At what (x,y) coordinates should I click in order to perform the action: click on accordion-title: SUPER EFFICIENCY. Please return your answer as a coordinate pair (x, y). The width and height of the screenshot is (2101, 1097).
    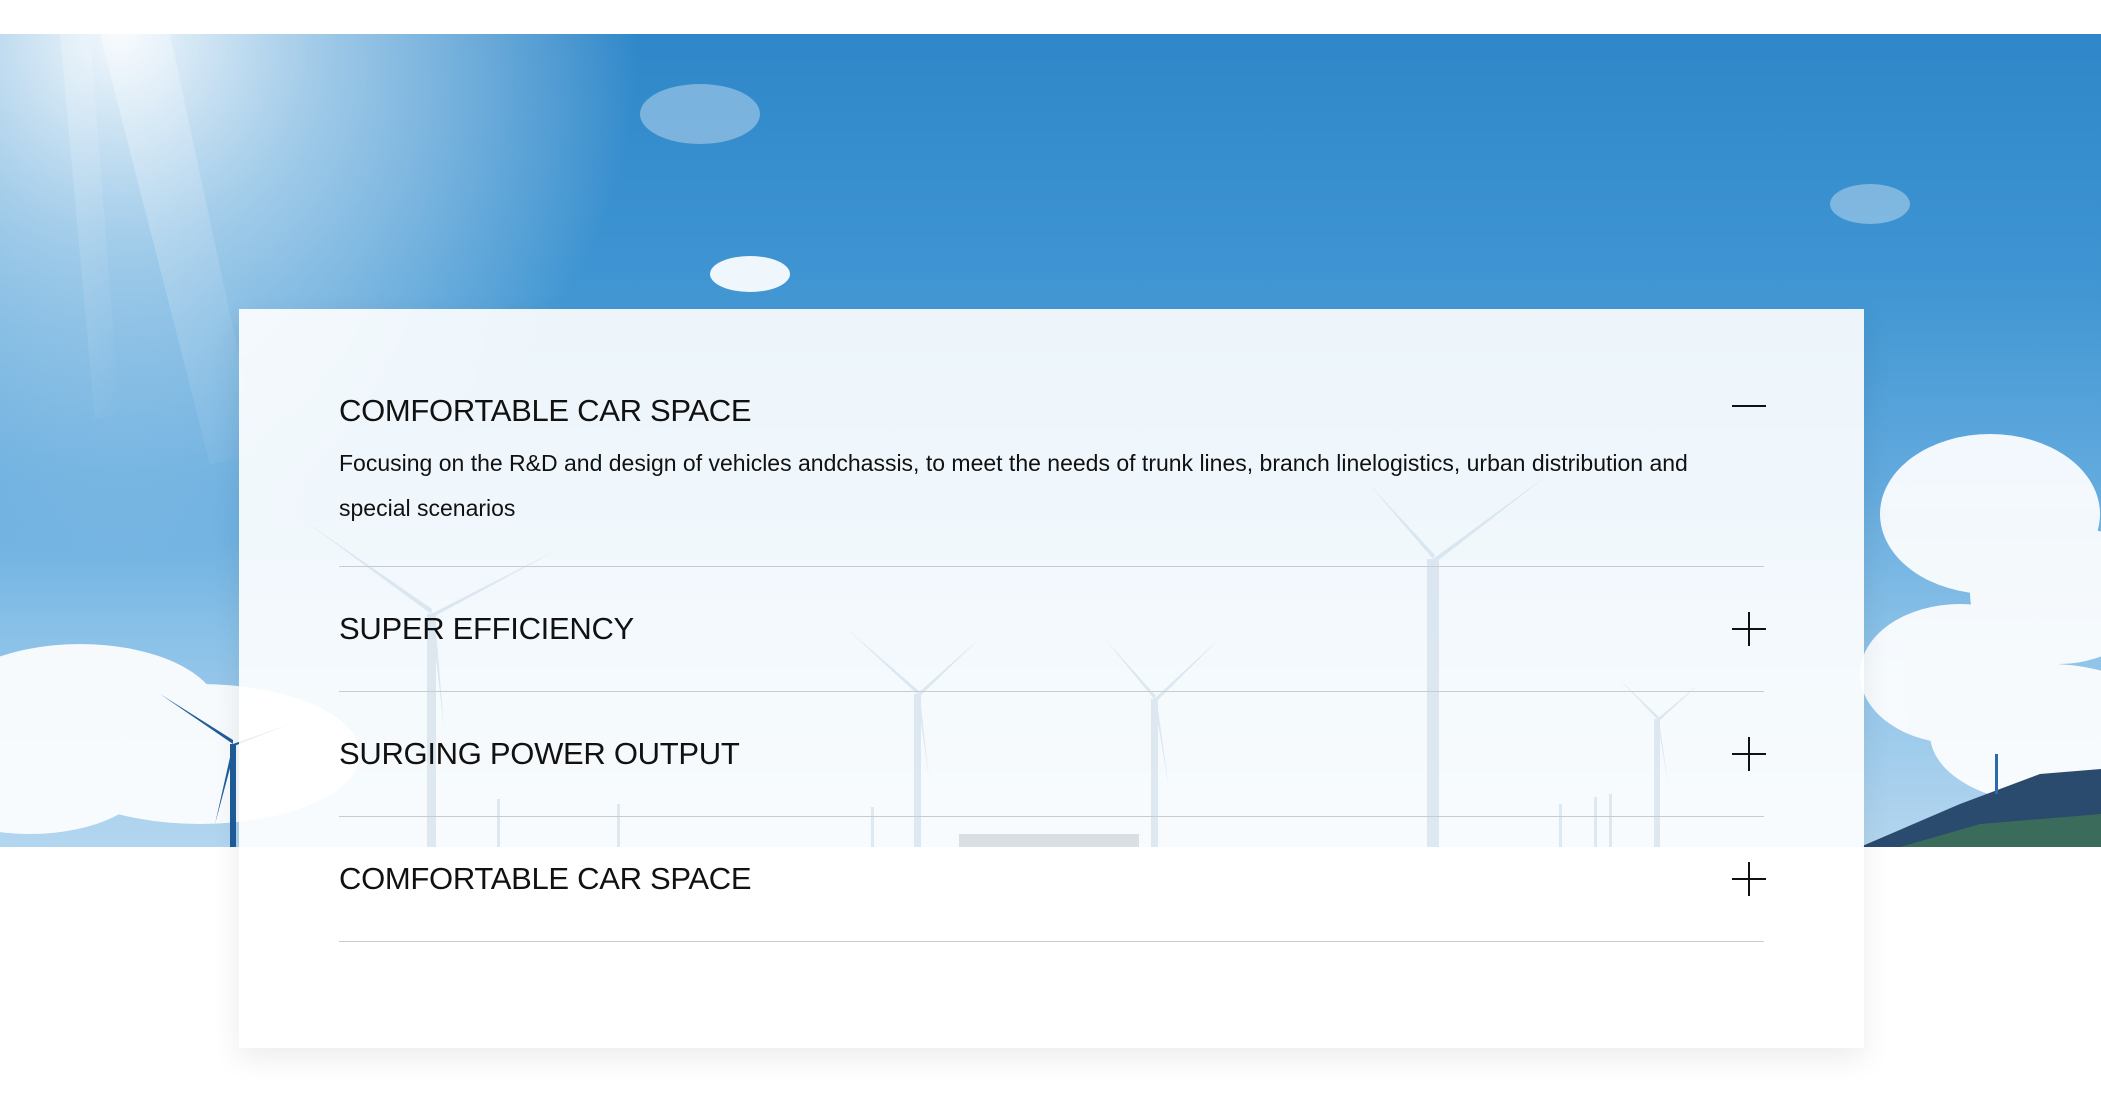
    Looking at the image, I should click on (486, 628).